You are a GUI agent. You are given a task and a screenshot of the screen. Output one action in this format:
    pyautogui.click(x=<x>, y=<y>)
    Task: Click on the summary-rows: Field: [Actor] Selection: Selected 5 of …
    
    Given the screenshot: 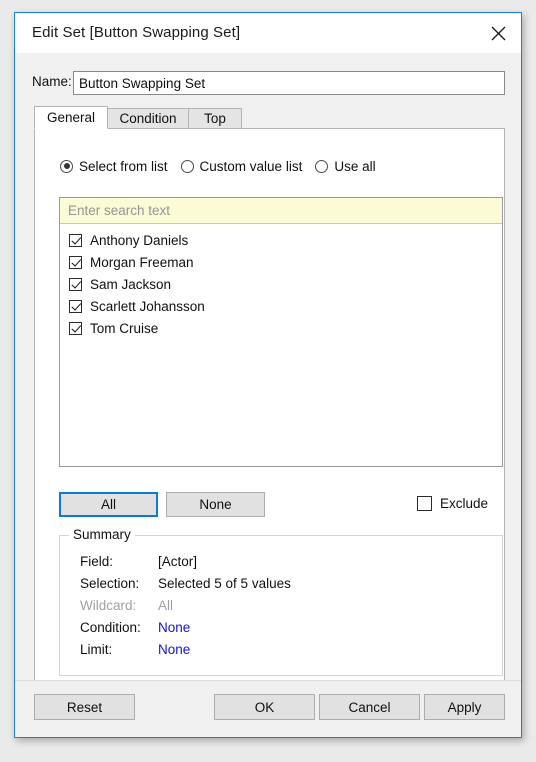 What is the action you would take?
    pyautogui.click(x=286, y=609)
    